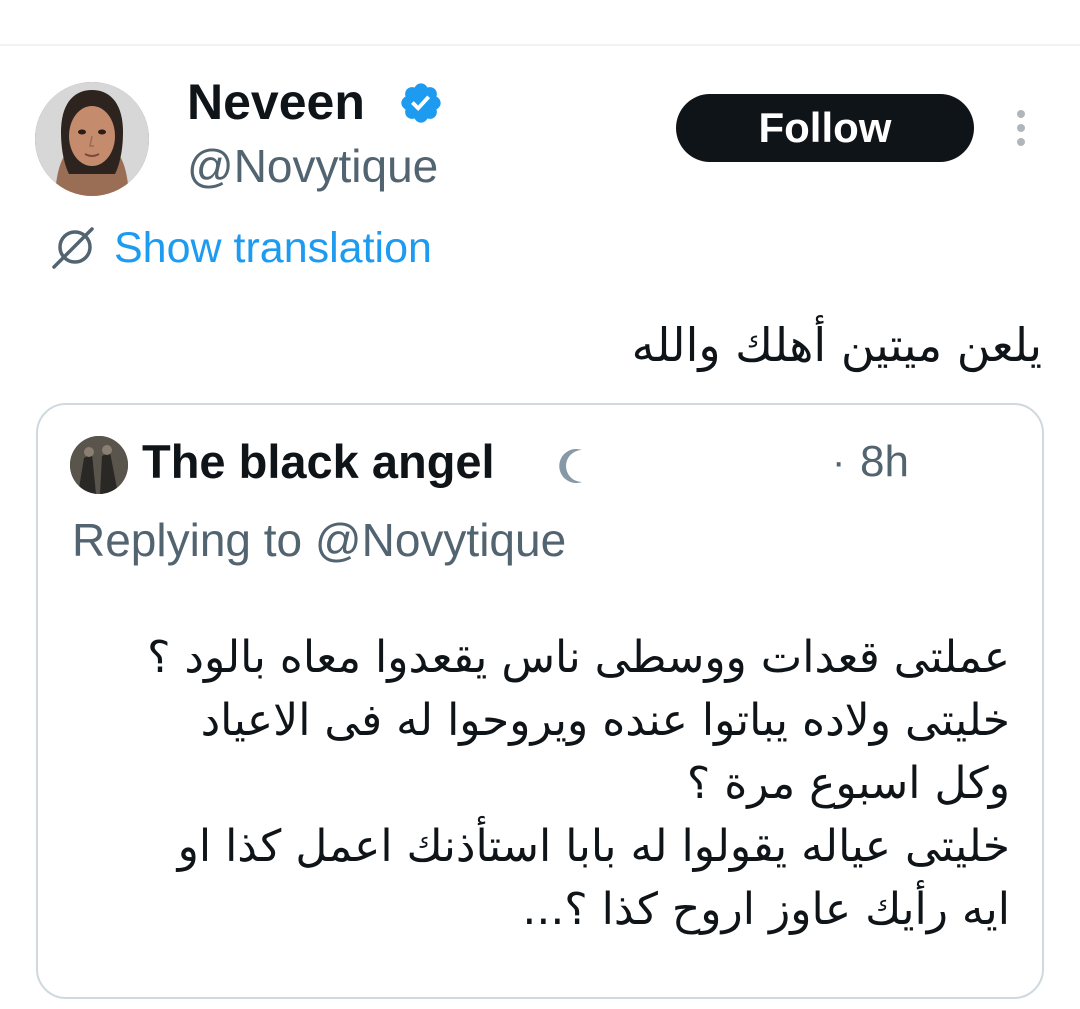 Image resolution: width=1080 pixels, height=1009 pixels. What do you see at coordinates (99, 465) in the screenshot?
I see `quoted-author-avatar` at bounding box center [99, 465].